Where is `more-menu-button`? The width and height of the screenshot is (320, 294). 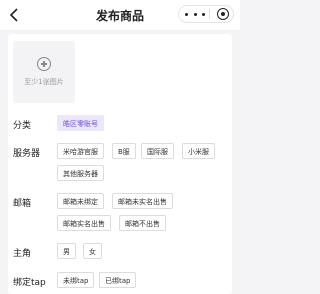 more-menu-button is located at coordinates (195, 14).